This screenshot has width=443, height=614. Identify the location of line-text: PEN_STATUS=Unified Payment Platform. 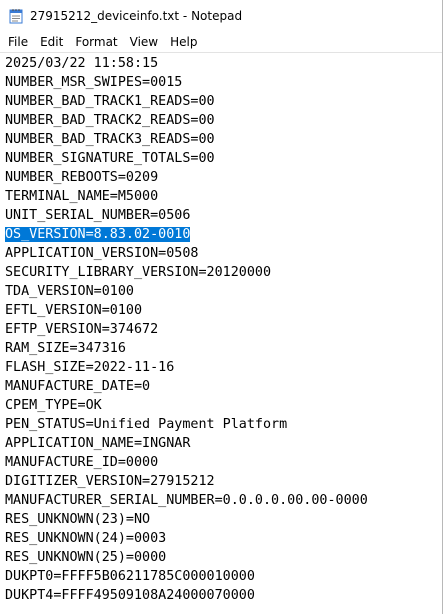
(146, 424).